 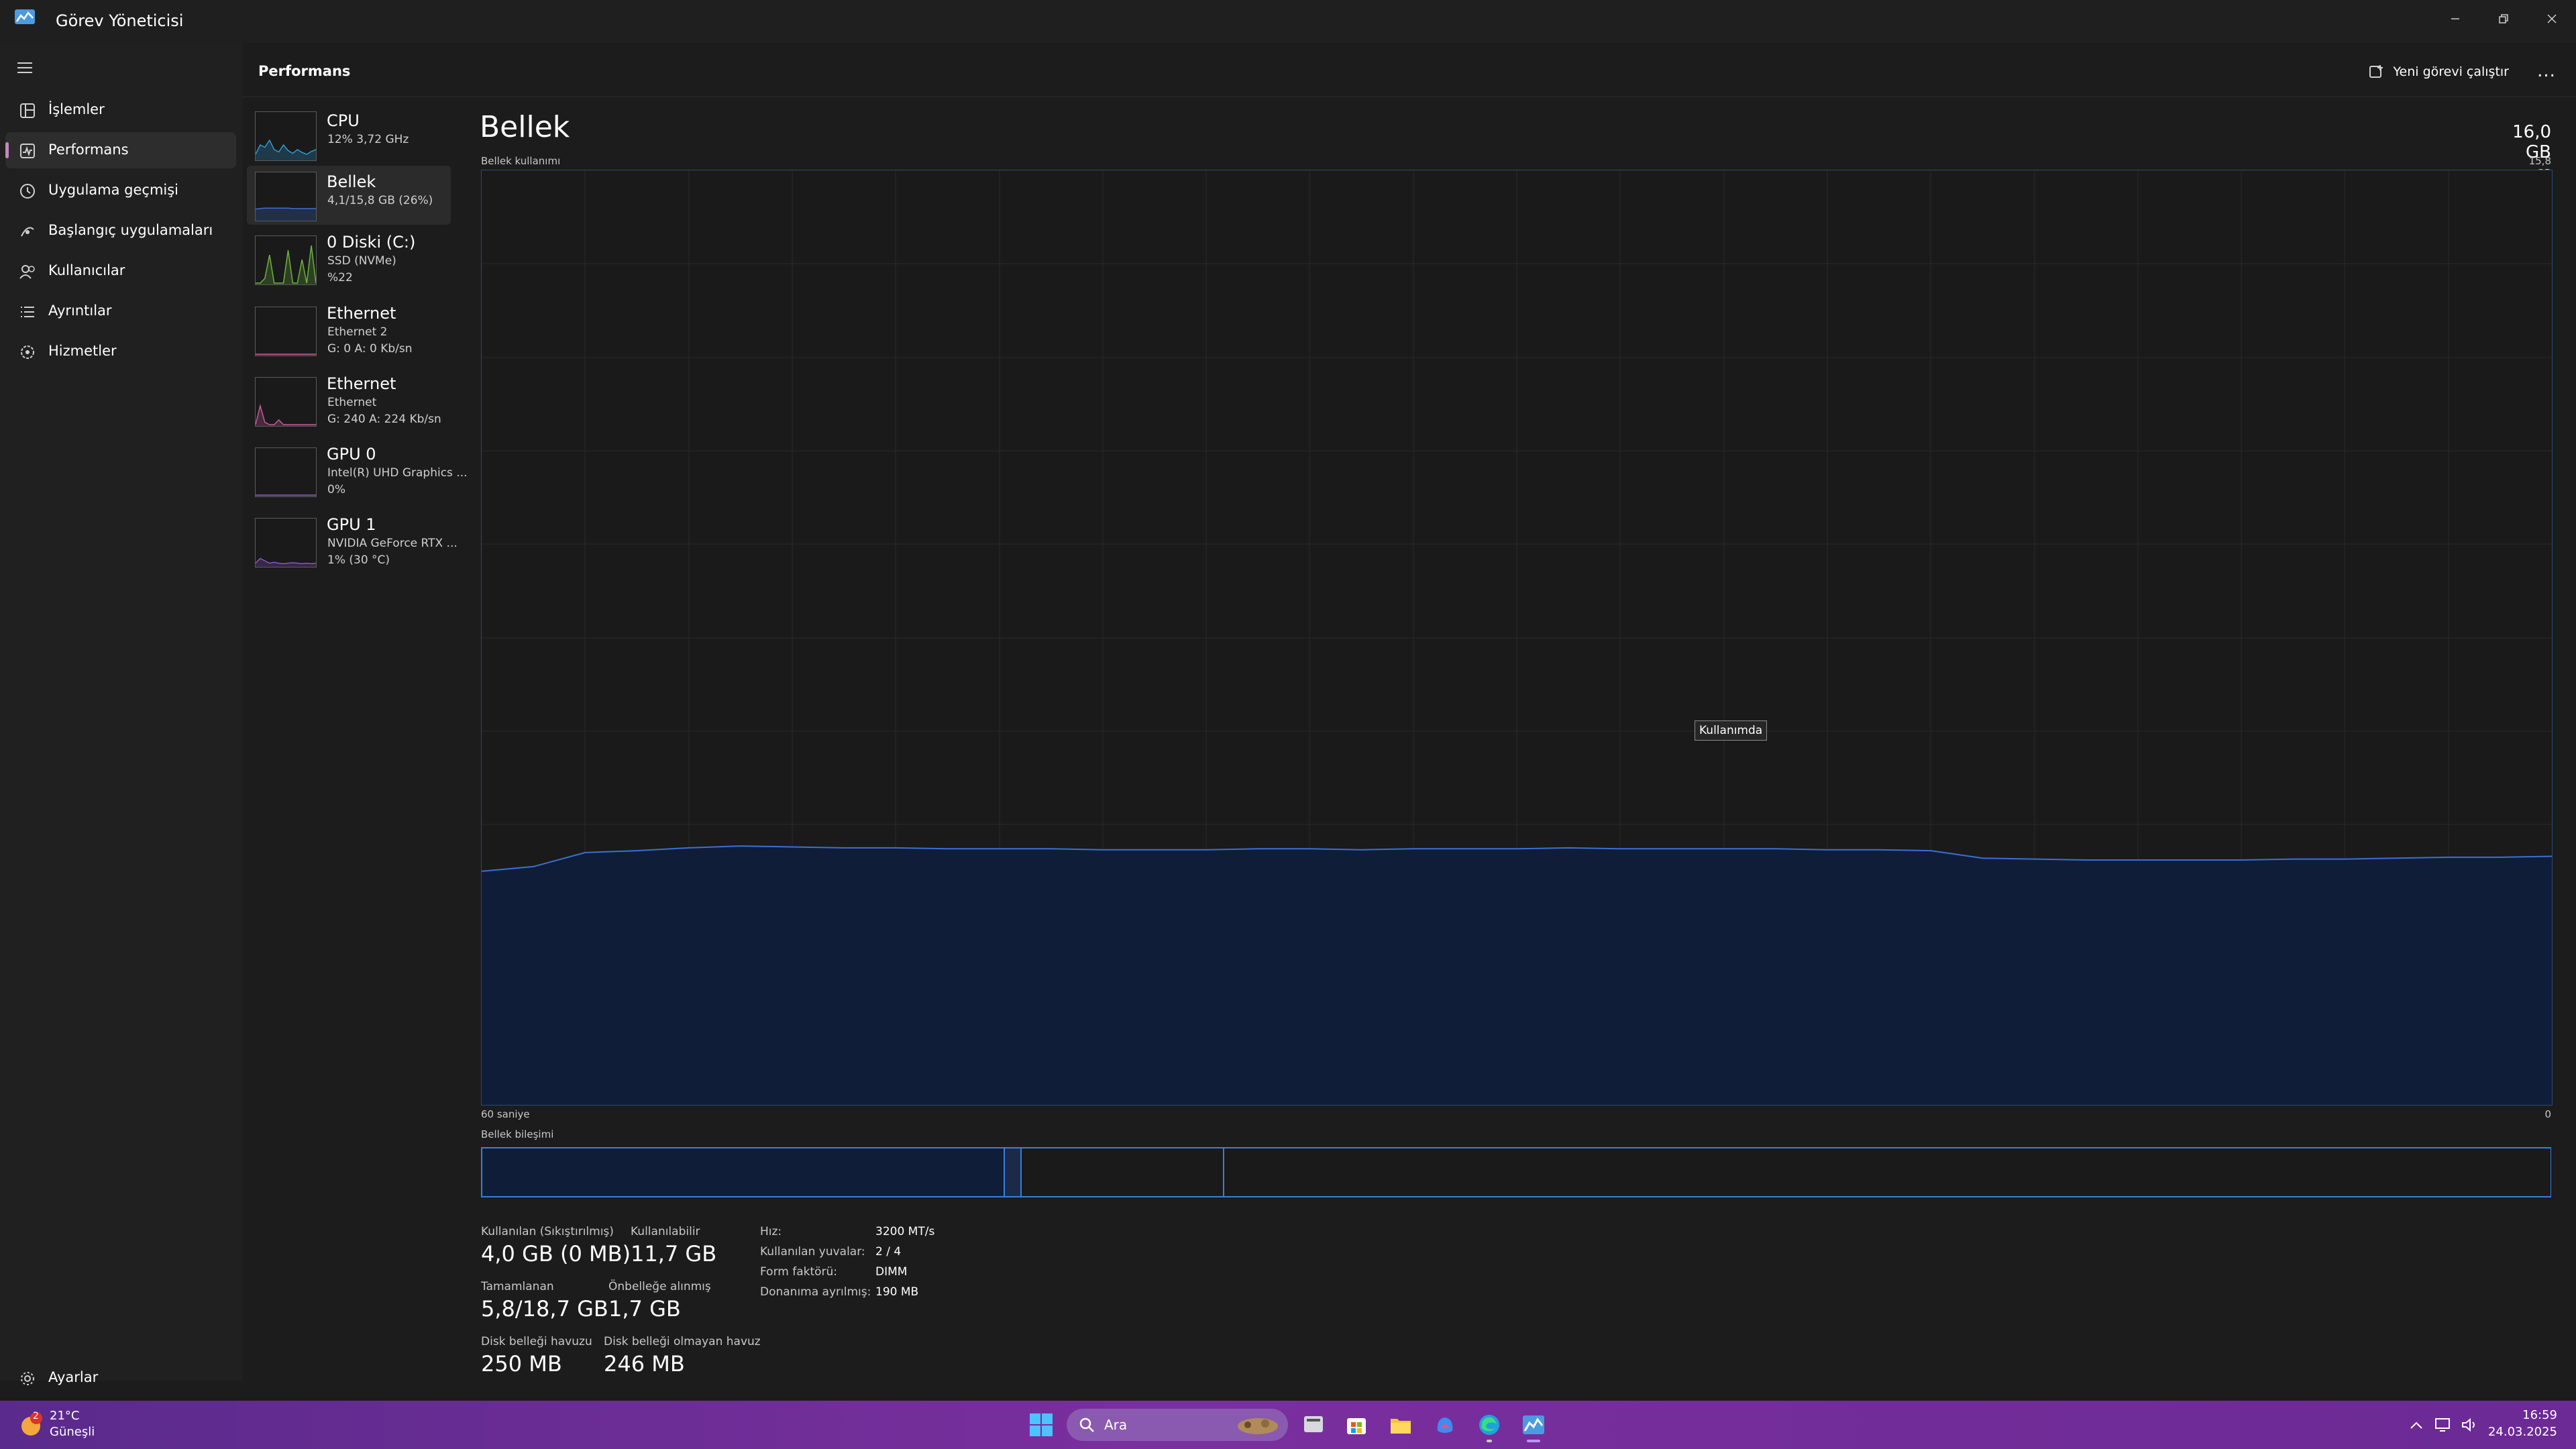 What do you see at coordinates (25, 16) in the screenshot?
I see `task-manager-app-icon` at bounding box center [25, 16].